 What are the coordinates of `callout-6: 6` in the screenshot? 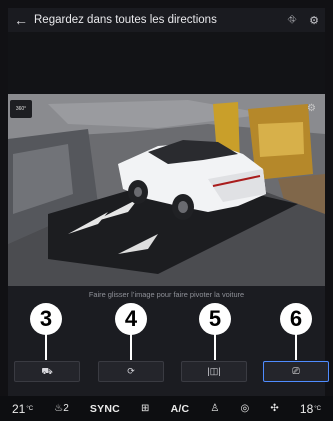 It's located at (296, 319).